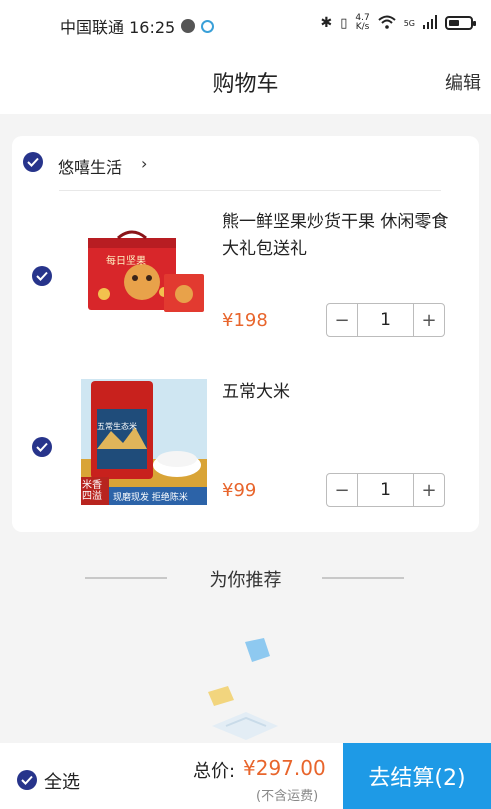 The width and height of the screenshot is (491, 809). Describe the element at coordinates (362, 27) in the screenshot. I see `speed-unit: K/s` at that location.